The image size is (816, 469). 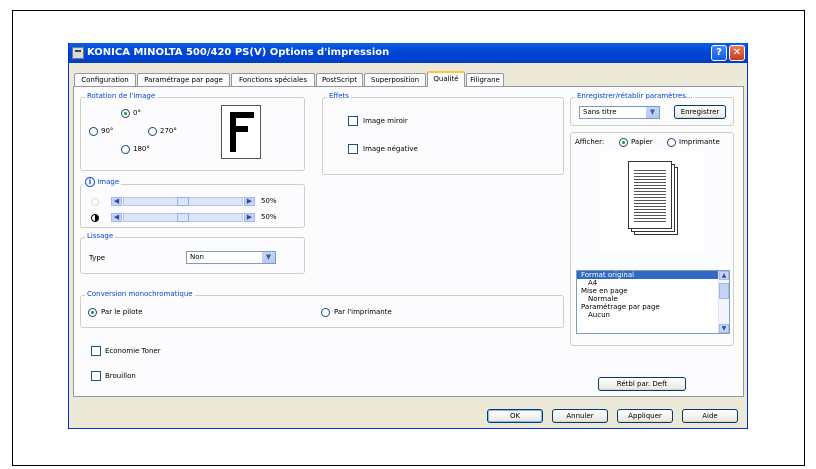 I want to click on smoothing-group: Lissage Type Non ▼, so click(x=192, y=253).